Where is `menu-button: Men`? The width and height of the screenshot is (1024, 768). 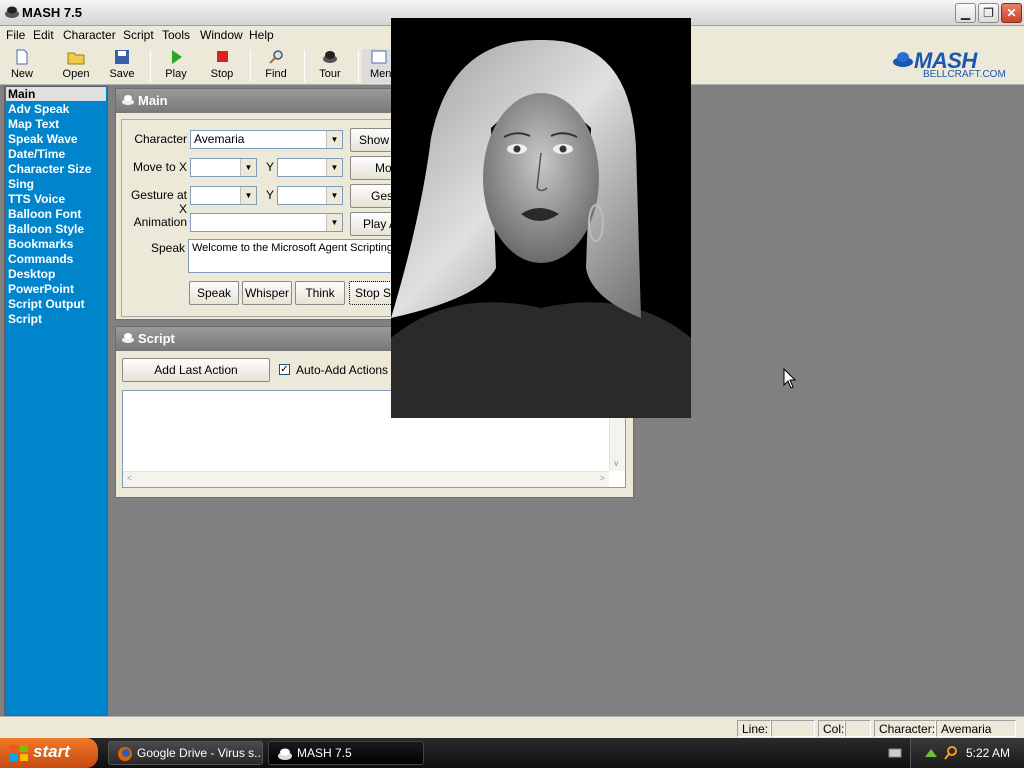
menu-button: Men is located at coordinates (377, 66).